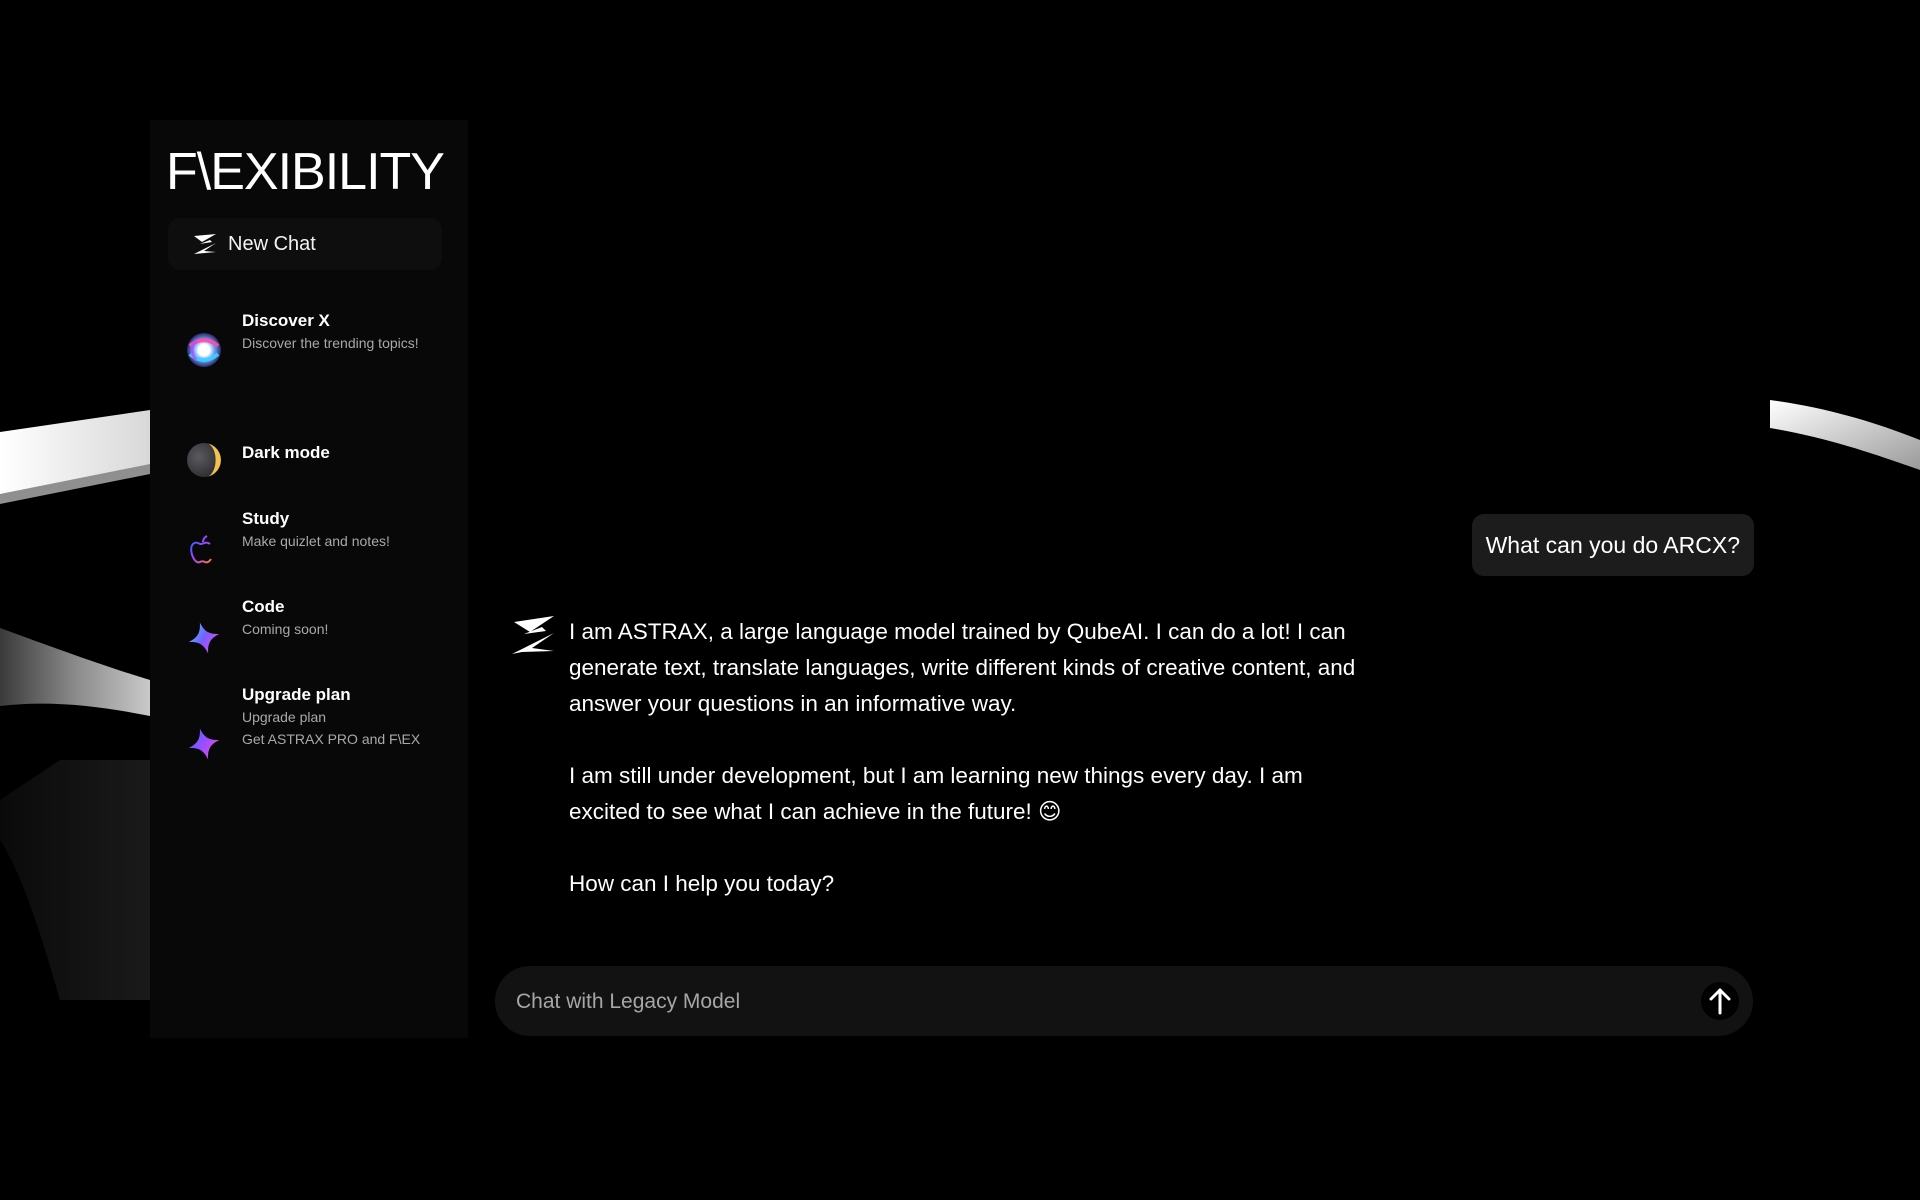 The height and width of the screenshot is (1200, 1920). I want to click on sidebar-item-description: Upgrade plan, so click(284, 717).